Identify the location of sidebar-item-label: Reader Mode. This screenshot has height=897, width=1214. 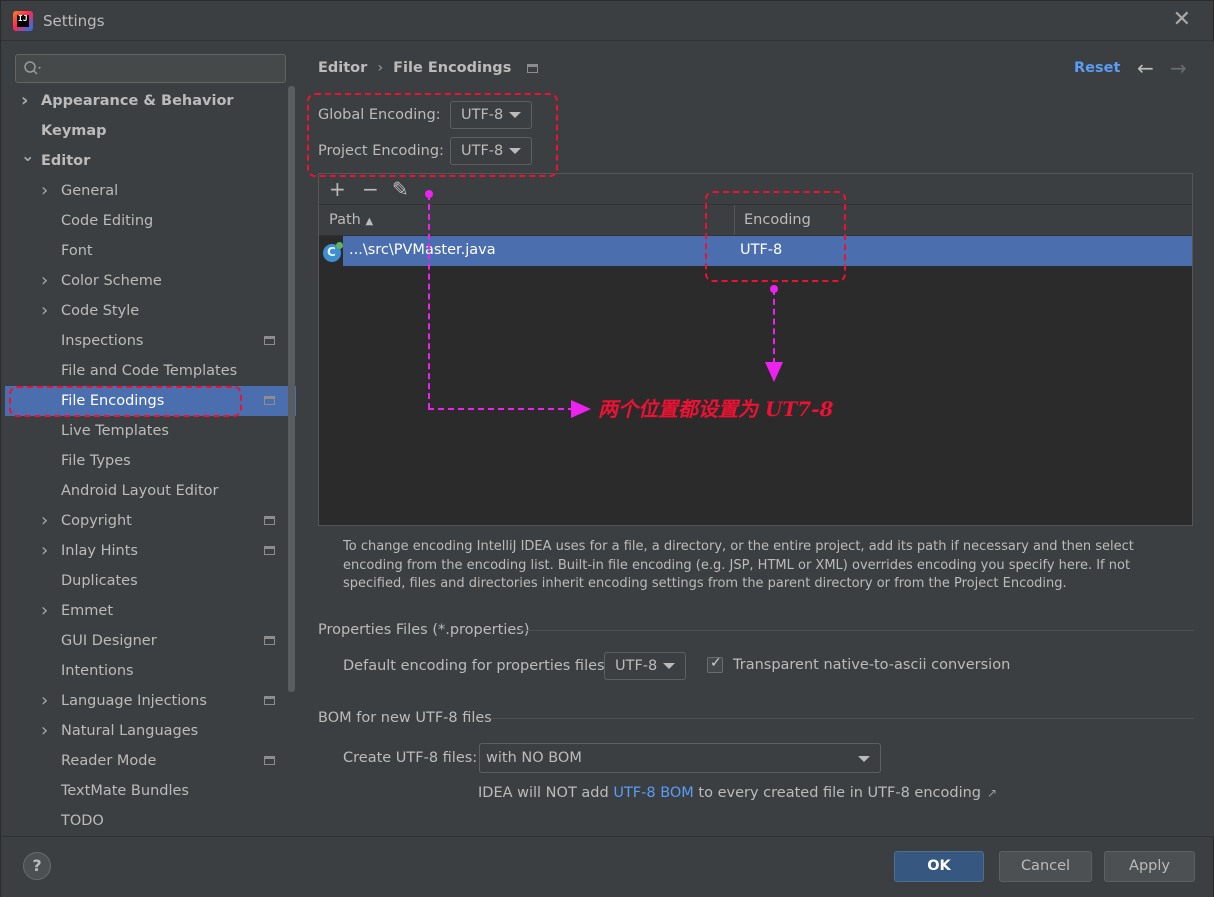
(109, 761).